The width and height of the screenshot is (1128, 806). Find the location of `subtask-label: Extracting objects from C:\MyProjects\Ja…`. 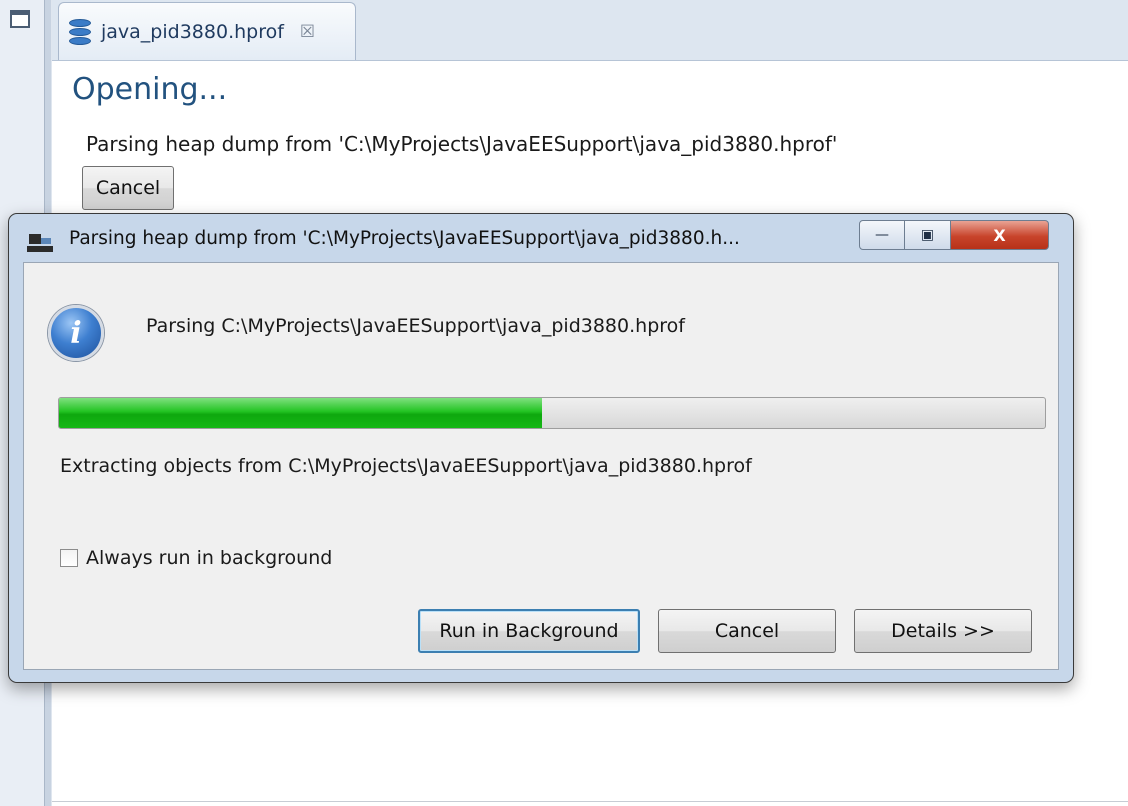

subtask-label: Extracting objects from C:\MyProjects\Ja… is located at coordinates (406, 466).